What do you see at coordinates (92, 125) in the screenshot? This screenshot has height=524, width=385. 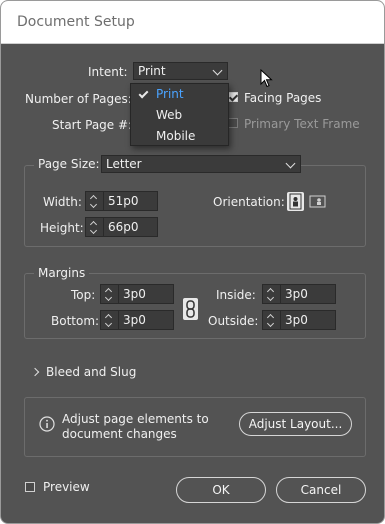 I see `start-page-label: Start Page #:` at bounding box center [92, 125].